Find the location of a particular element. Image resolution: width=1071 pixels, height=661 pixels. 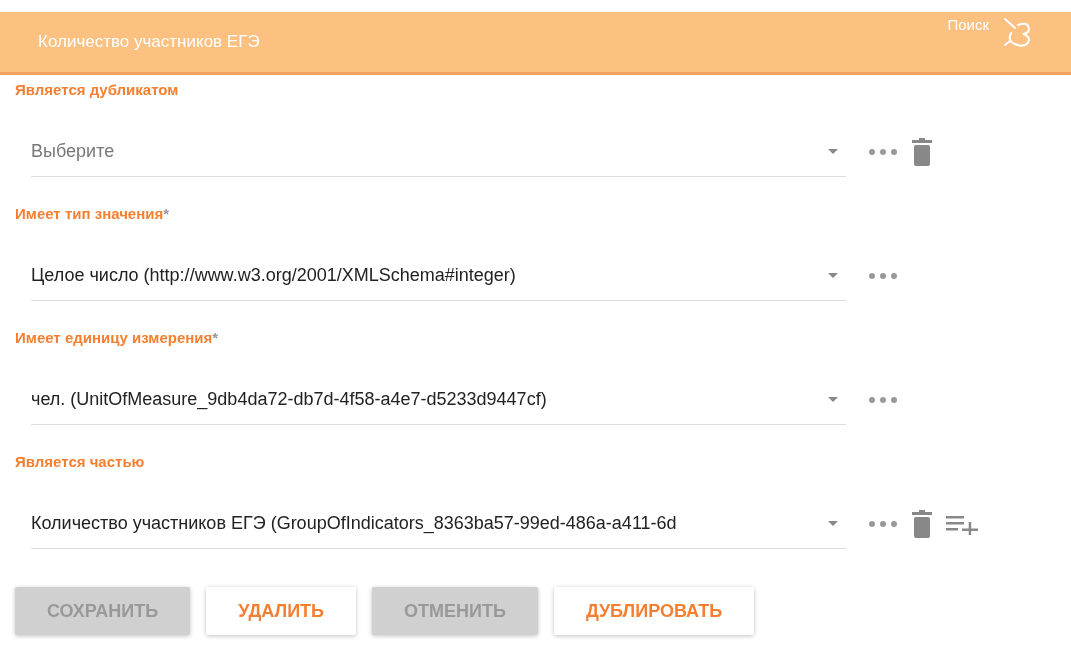

field-label: Является дубликатом is located at coordinates (97, 90).